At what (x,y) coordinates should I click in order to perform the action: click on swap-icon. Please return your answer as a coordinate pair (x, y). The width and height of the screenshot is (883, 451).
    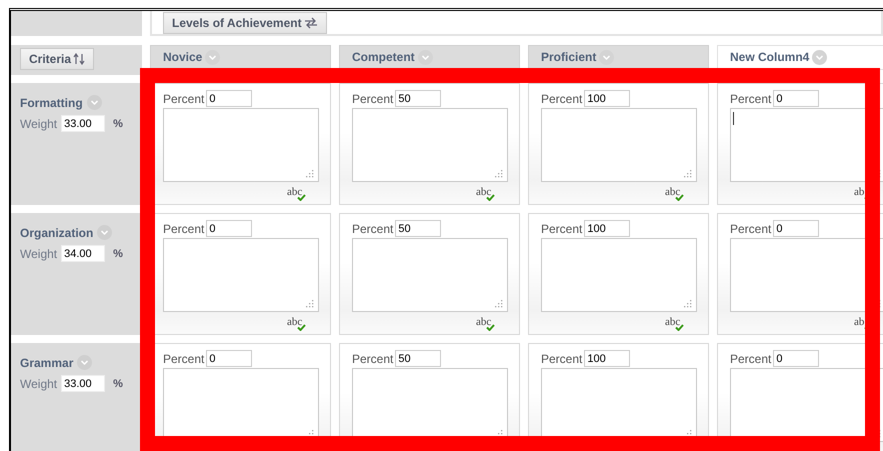
    Looking at the image, I should click on (311, 22).